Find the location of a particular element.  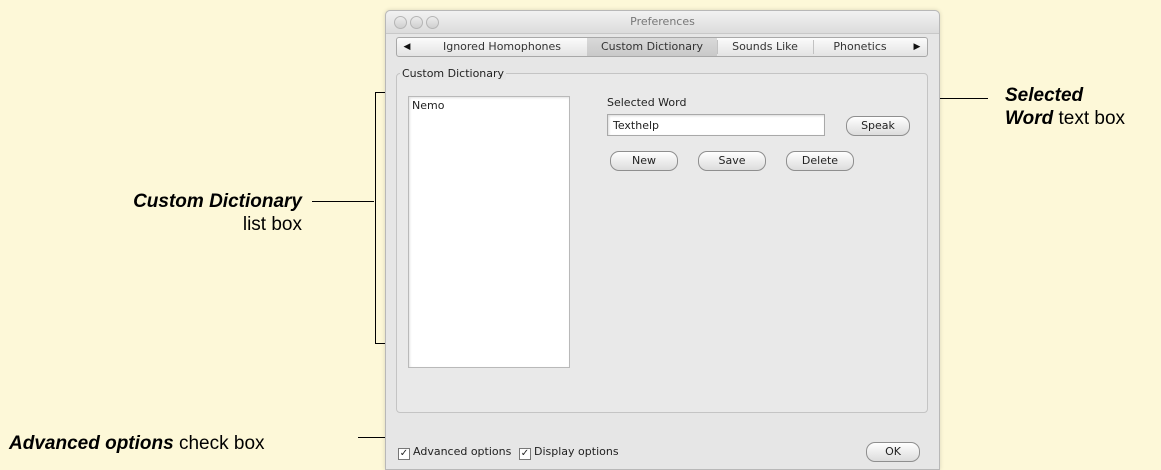

display-options-checkbox: ✓ Display options is located at coordinates (569, 452).